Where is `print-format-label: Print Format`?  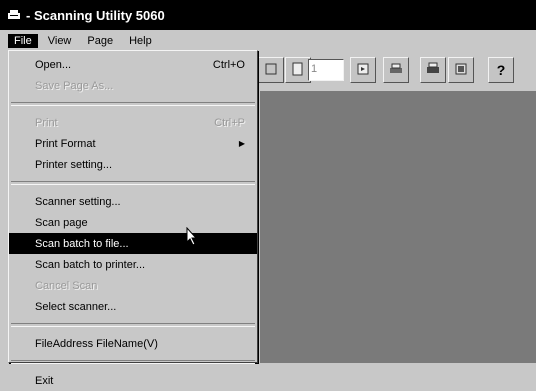 print-format-label: Print Format is located at coordinates (65, 143).